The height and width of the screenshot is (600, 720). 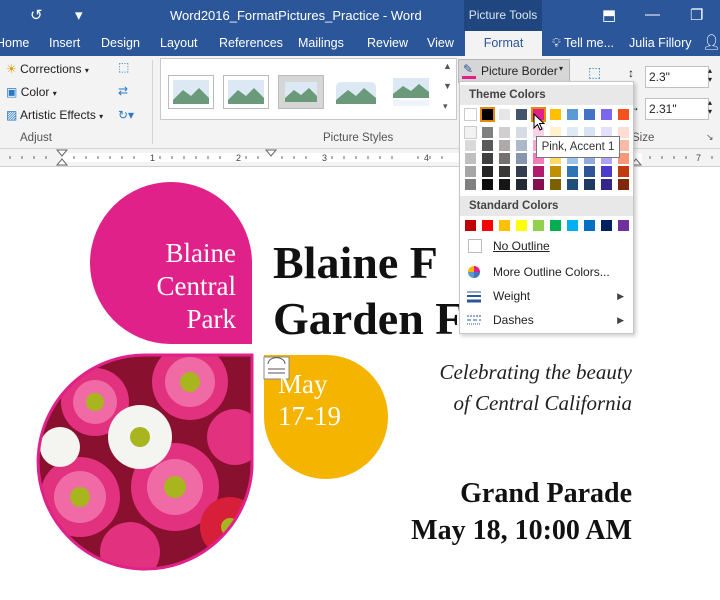 What do you see at coordinates (677, 77) in the screenshot?
I see `shape-height-field: 2.3"` at bounding box center [677, 77].